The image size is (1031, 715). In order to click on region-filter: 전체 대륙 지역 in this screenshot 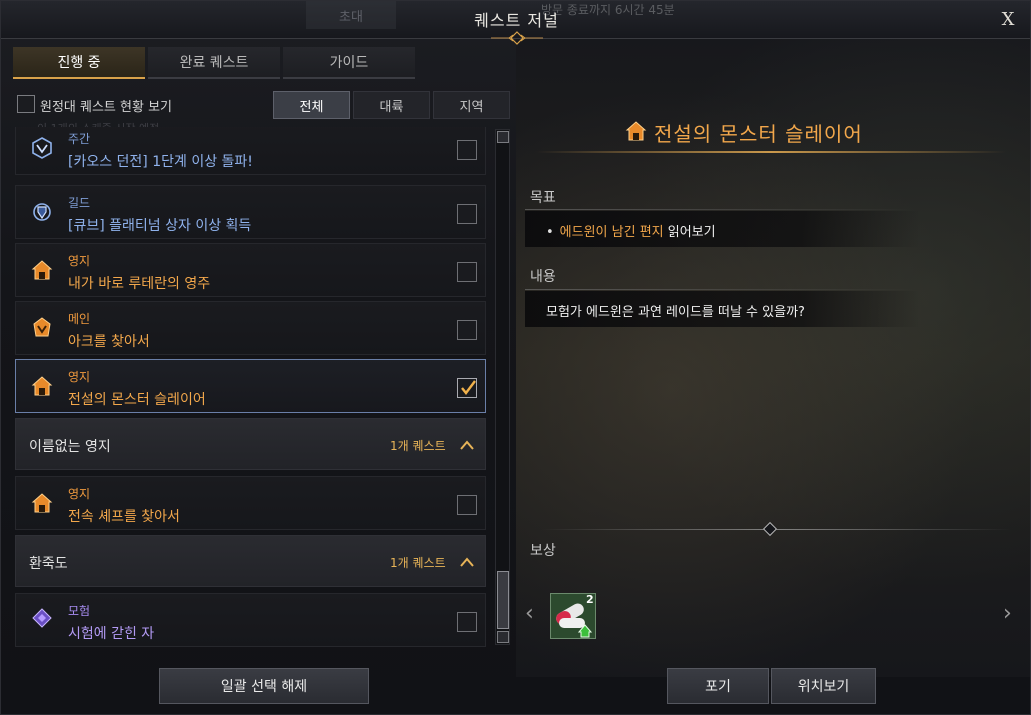, I will do `click(391, 105)`.